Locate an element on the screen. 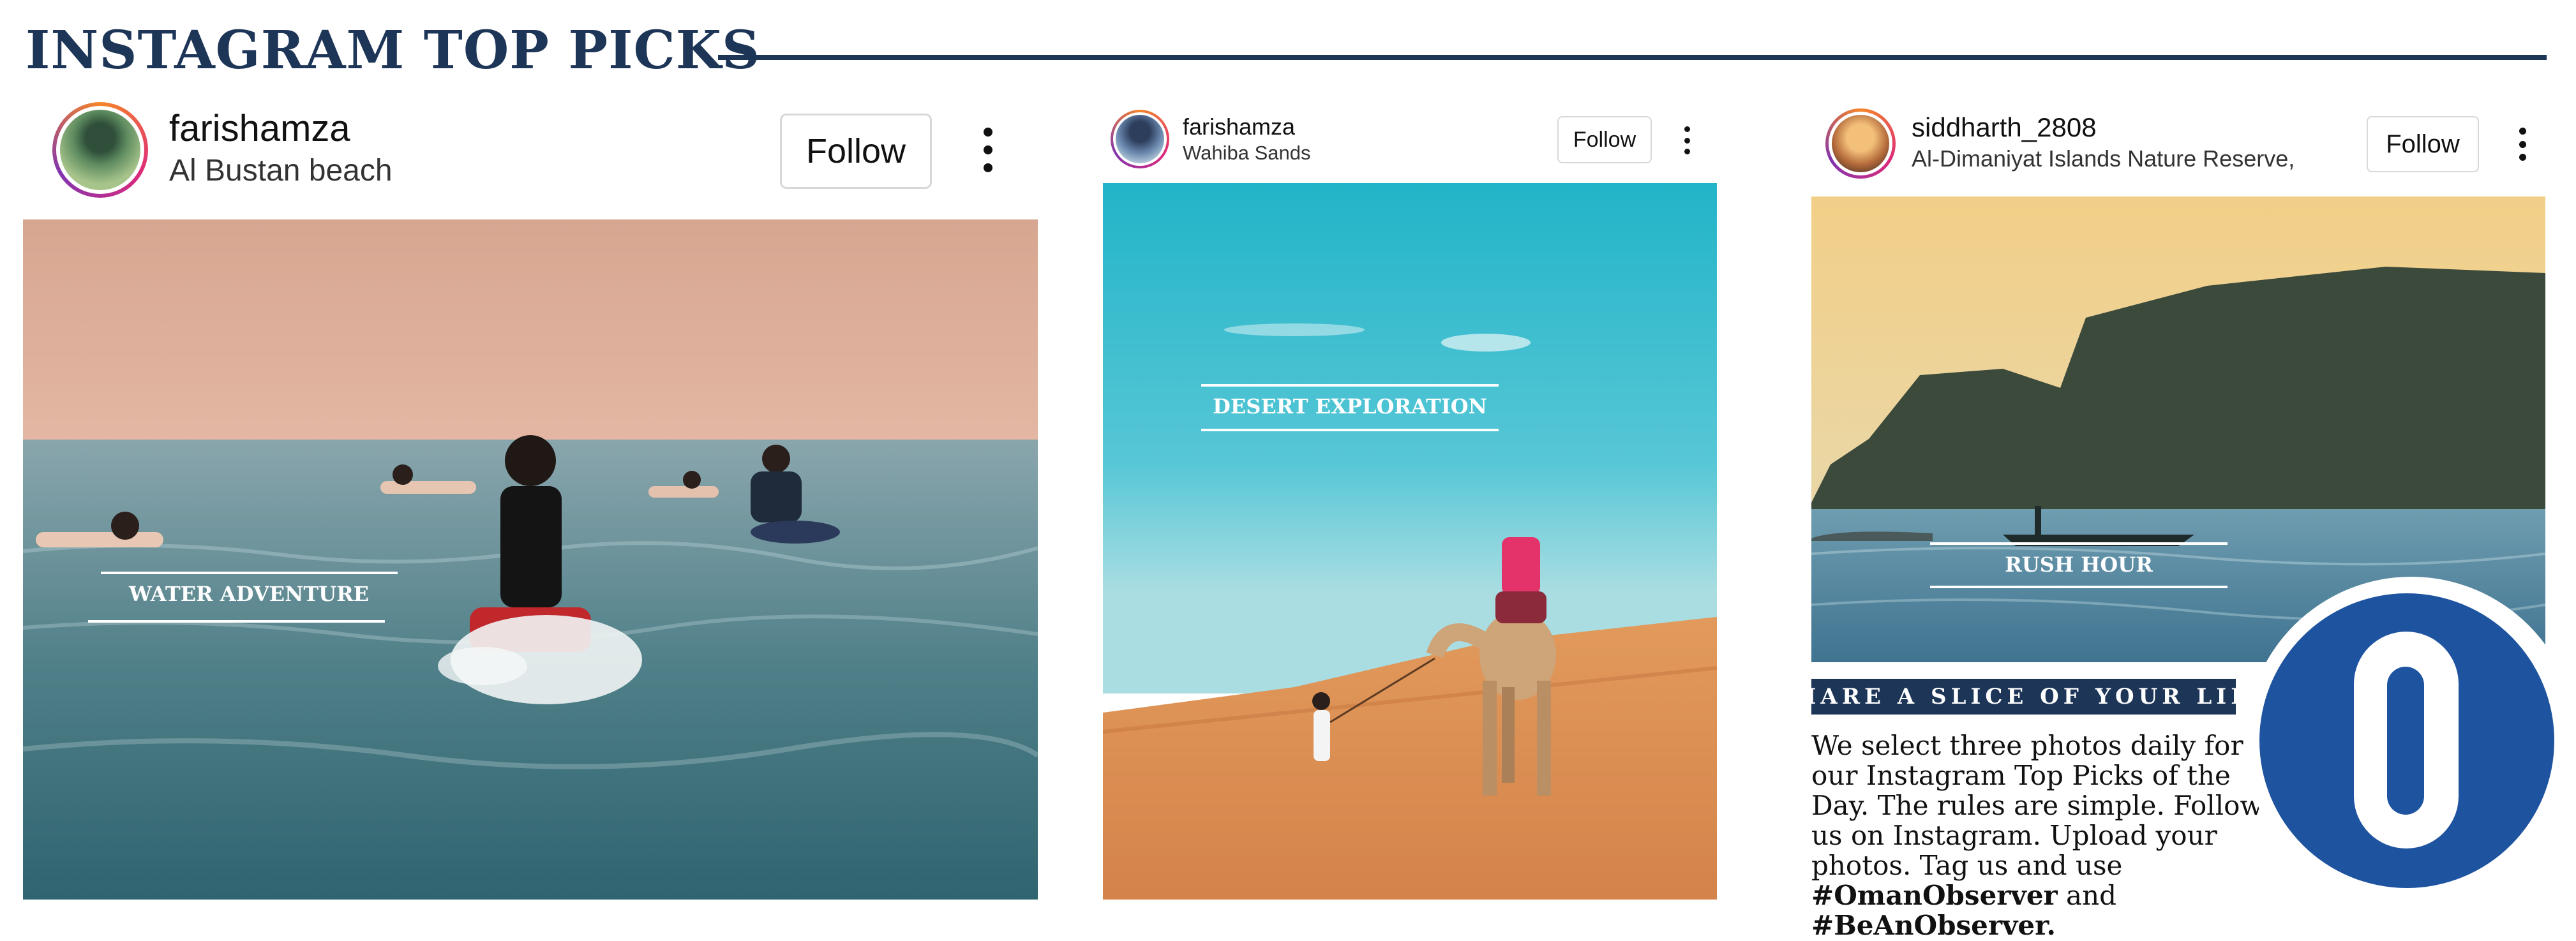 The height and width of the screenshot is (941, 2576). page-title: INSTAGRAM TOP PICKS is located at coordinates (393, 51).